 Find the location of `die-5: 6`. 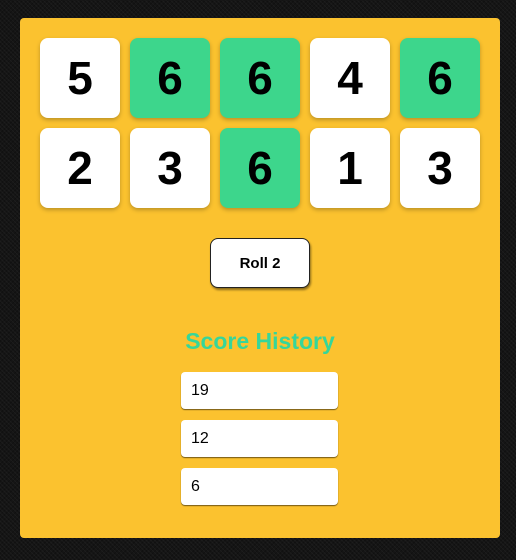

die-5: 6 is located at coordinates (440, 78).